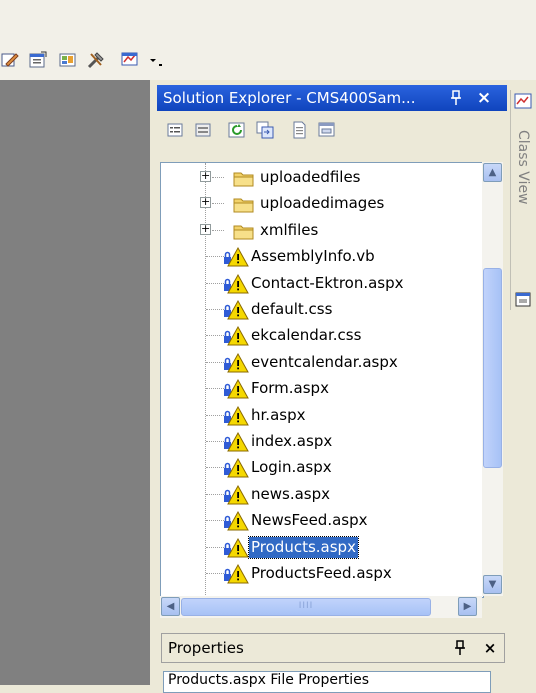  What do you see at coordinates (492, 584) in the screenshot?
I see `scroll-down-button: ▼` at bounding box center [492, 584].